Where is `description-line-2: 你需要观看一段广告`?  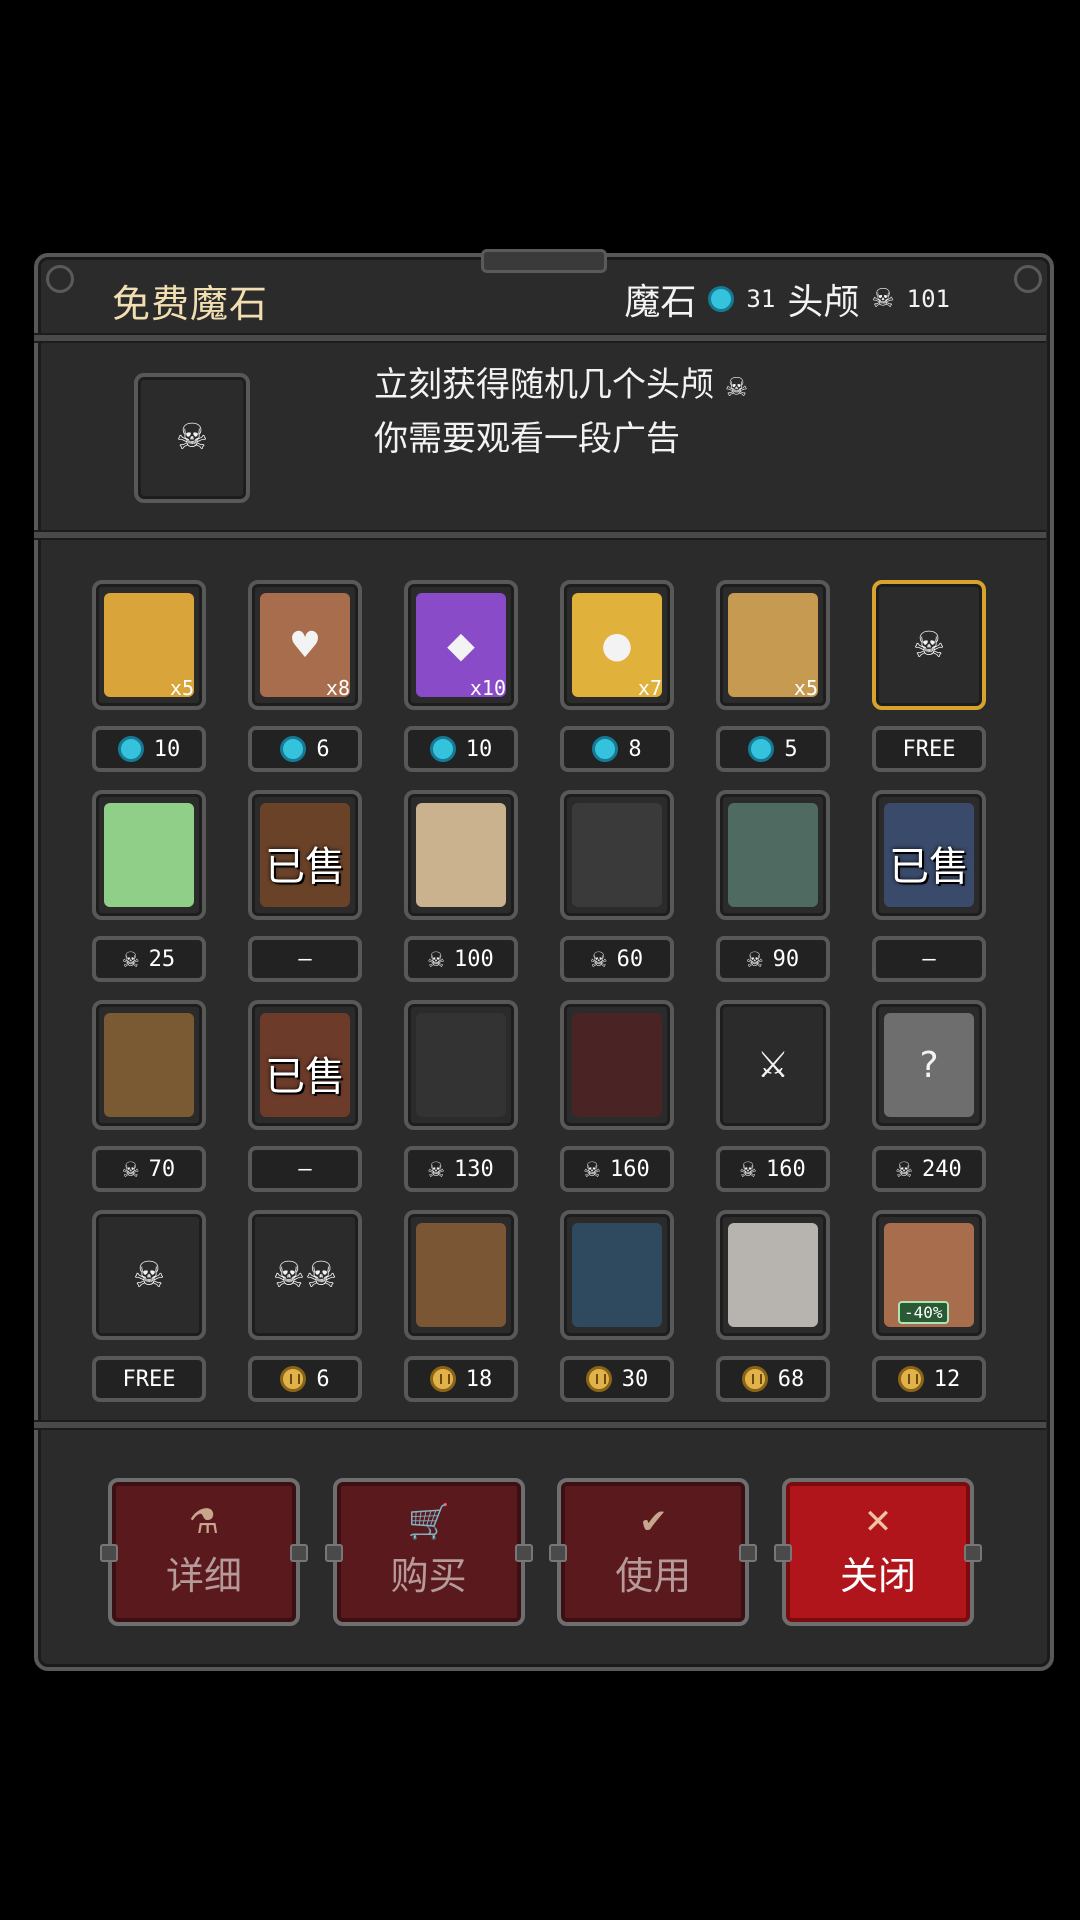 description-line-2: 你需要观看一段广告 is located at coordinates (527, 439).